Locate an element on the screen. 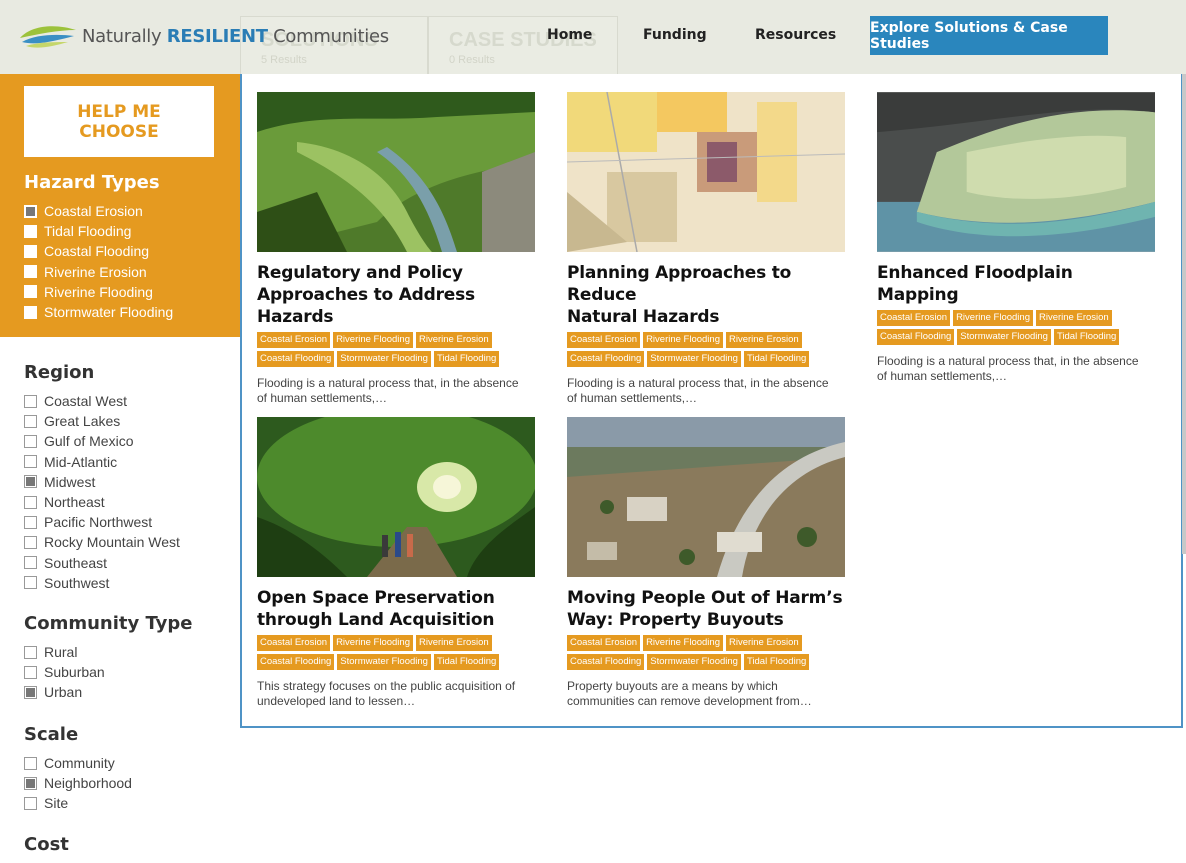  filter-option: Riverine Flooding is located at coordinates (98, 292).